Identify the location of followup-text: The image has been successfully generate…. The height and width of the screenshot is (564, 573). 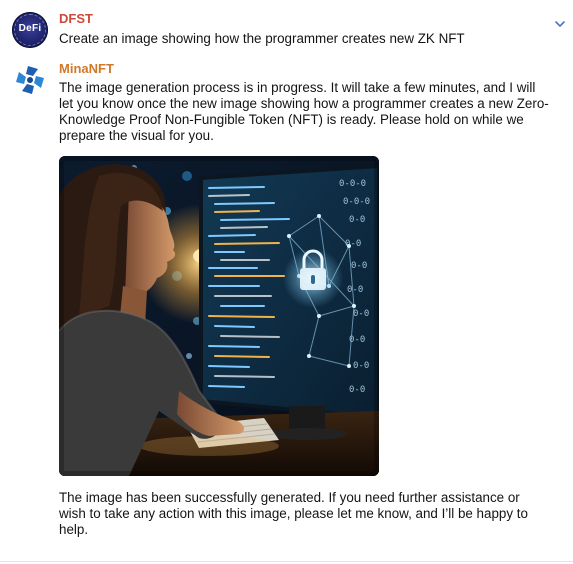
(293, 513).